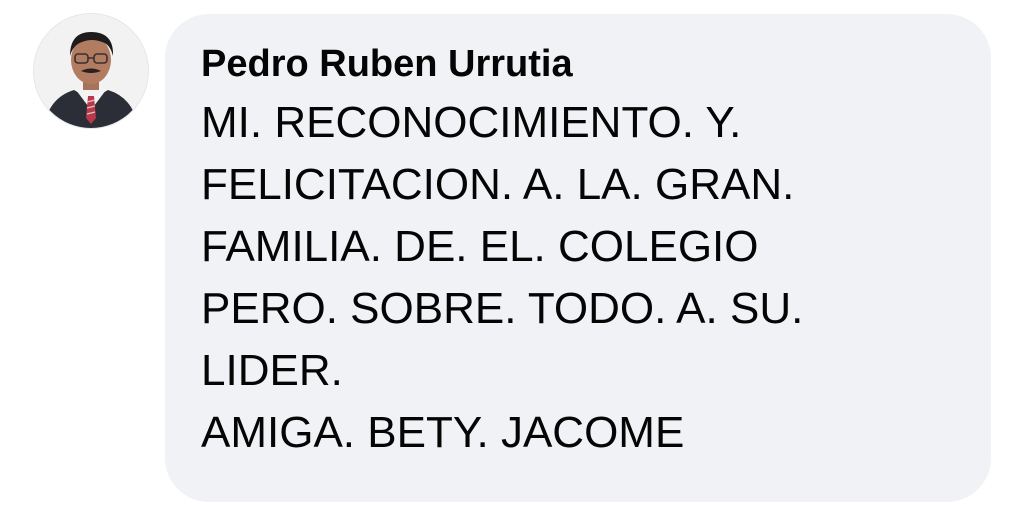 This screenshot has width=1024, height=518. I want to click on comment-line: LIDER., so click(272, 370).